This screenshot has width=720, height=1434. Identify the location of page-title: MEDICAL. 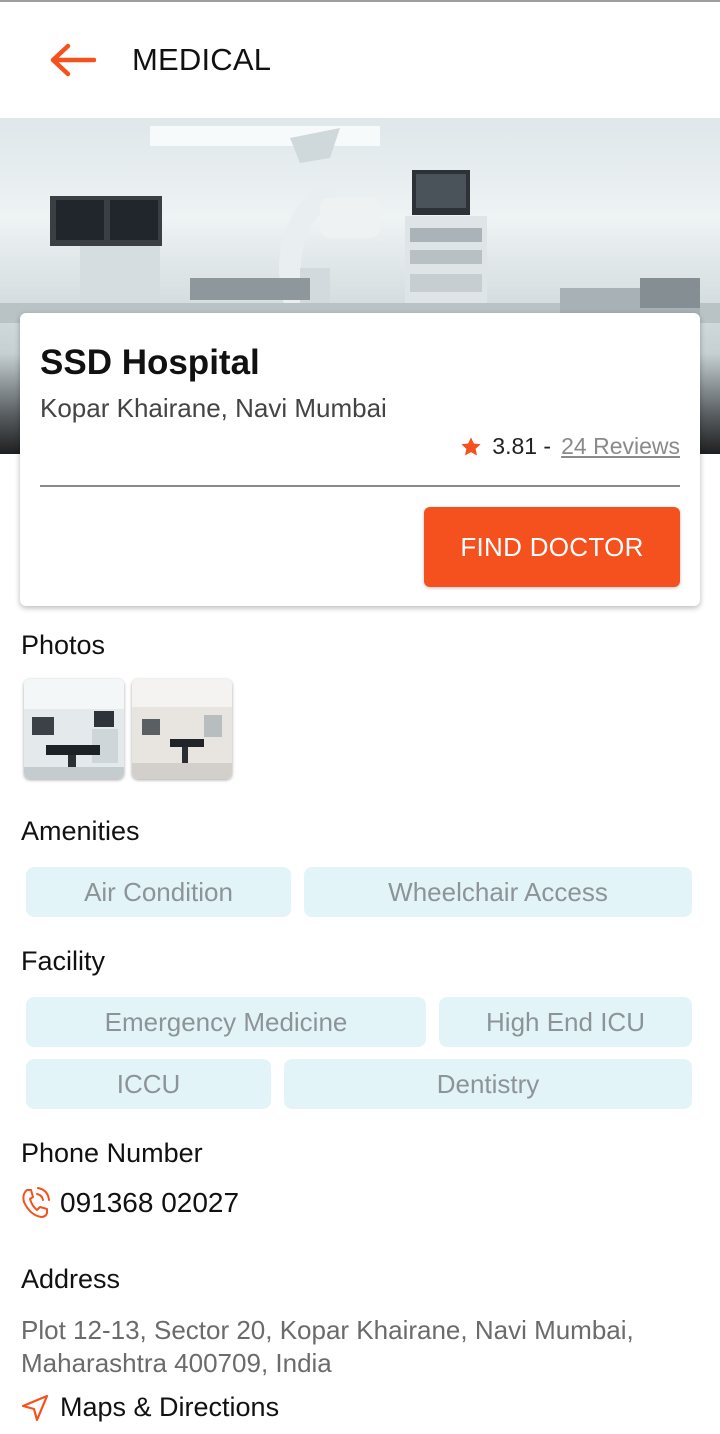
(202, 59).